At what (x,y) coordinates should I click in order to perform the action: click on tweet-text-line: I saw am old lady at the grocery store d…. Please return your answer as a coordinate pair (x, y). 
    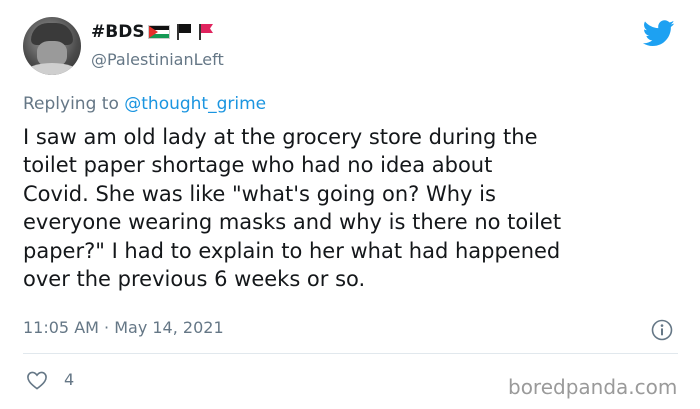
    Looking at the image, I should click on (280, 137).